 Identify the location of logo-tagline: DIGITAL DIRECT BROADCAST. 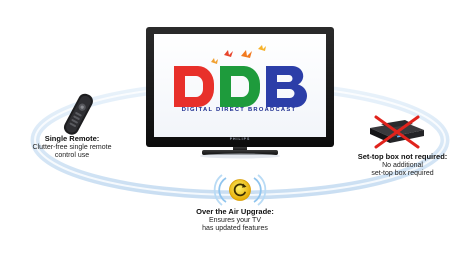
(239, 110).